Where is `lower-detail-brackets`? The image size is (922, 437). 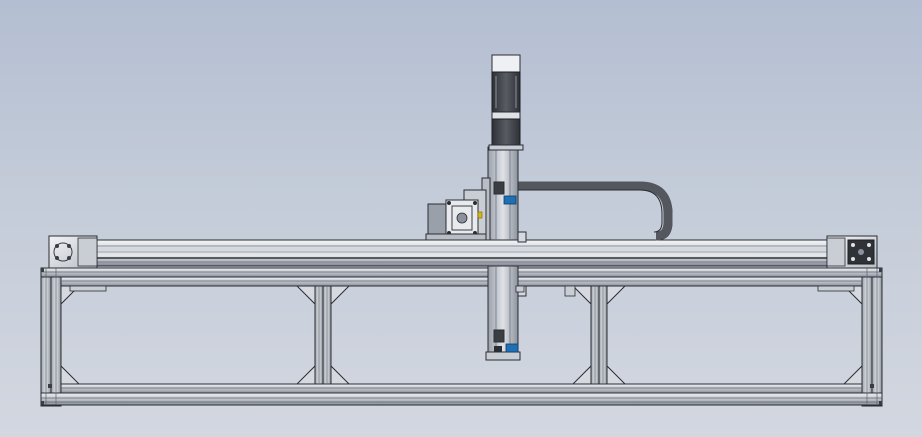 lower-detail-brackets is located at coordinates (462, 291).